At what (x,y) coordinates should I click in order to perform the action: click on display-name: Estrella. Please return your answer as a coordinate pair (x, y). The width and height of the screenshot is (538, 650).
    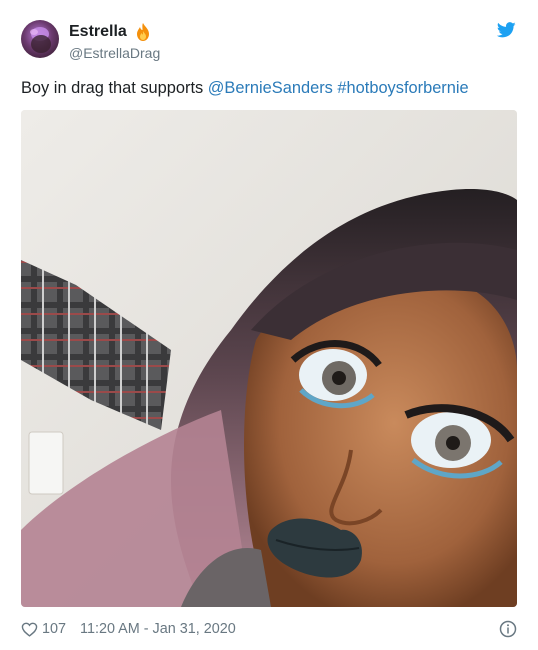
    Looking at the image, I should click on (98, 32).